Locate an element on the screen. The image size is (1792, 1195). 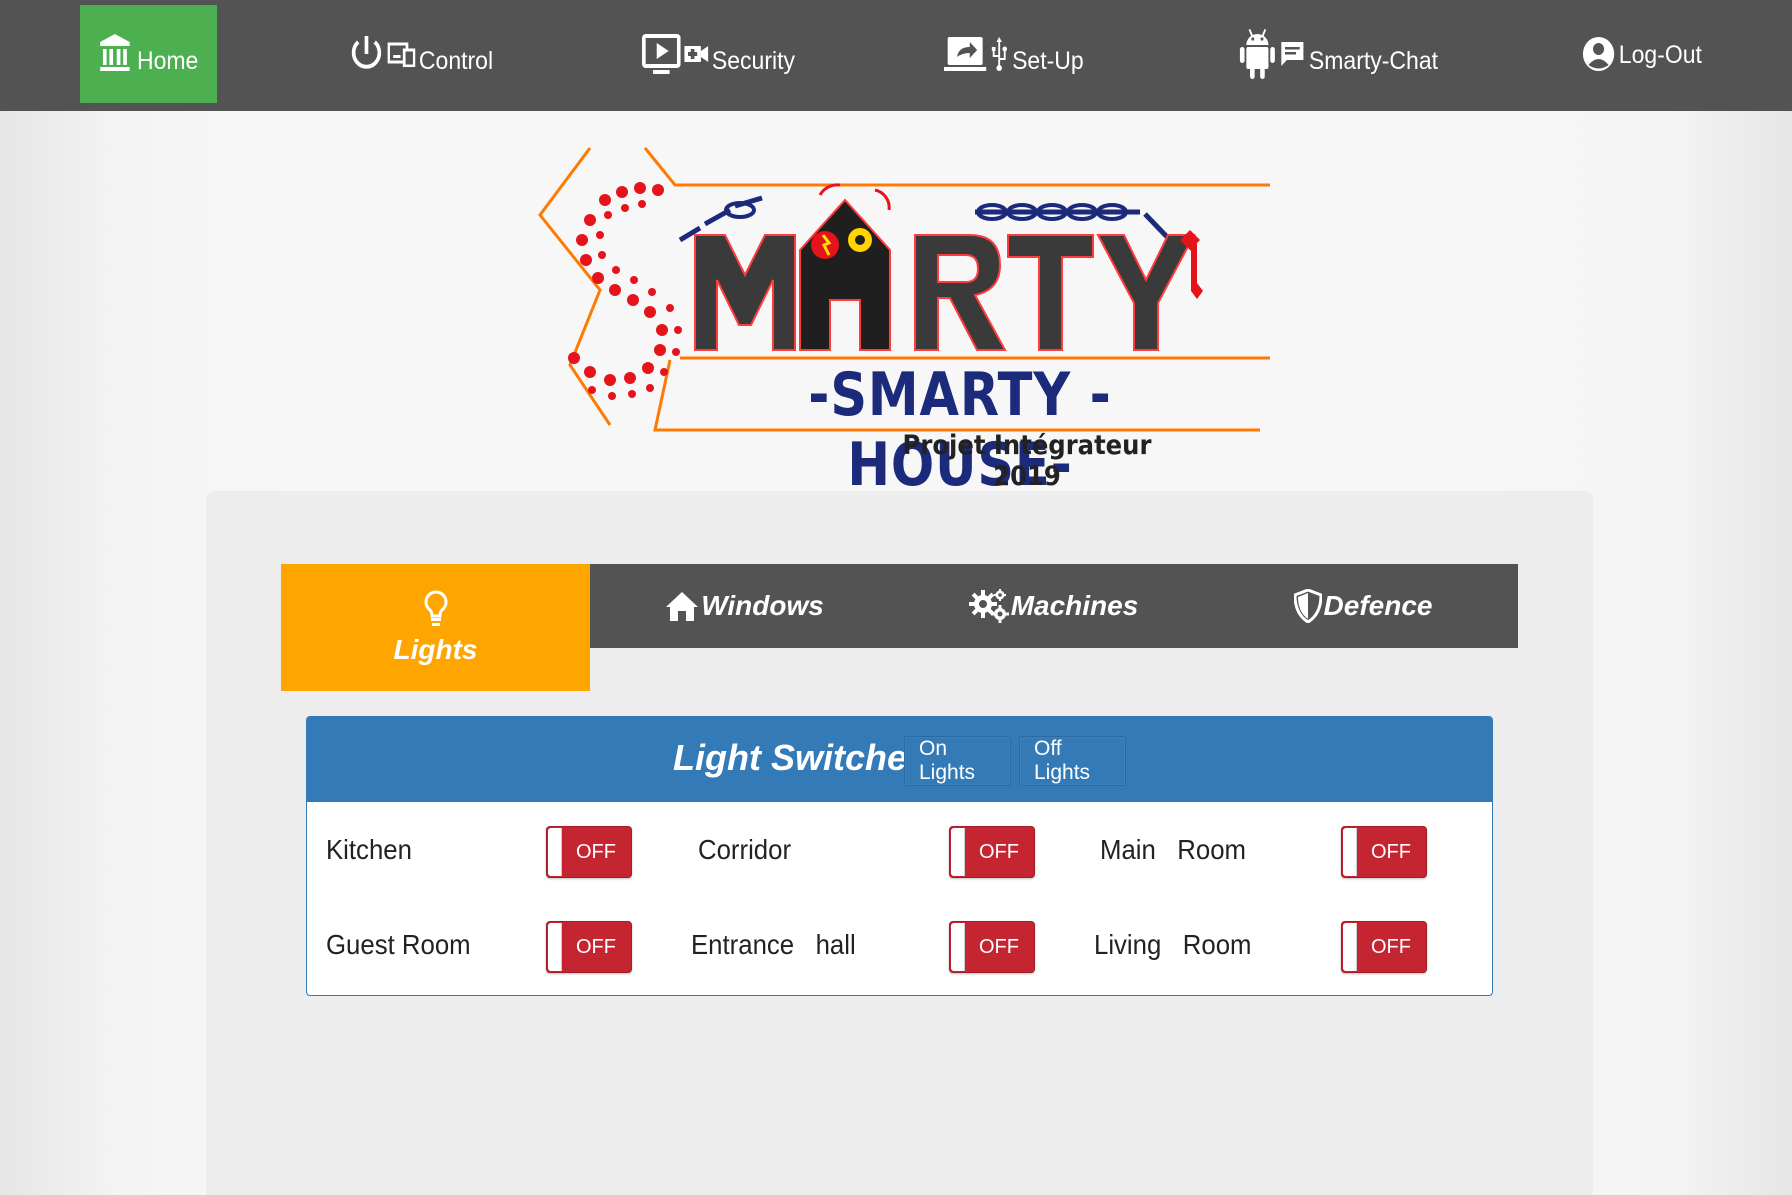
camera-add-icon is located at coordinates (696, 54).